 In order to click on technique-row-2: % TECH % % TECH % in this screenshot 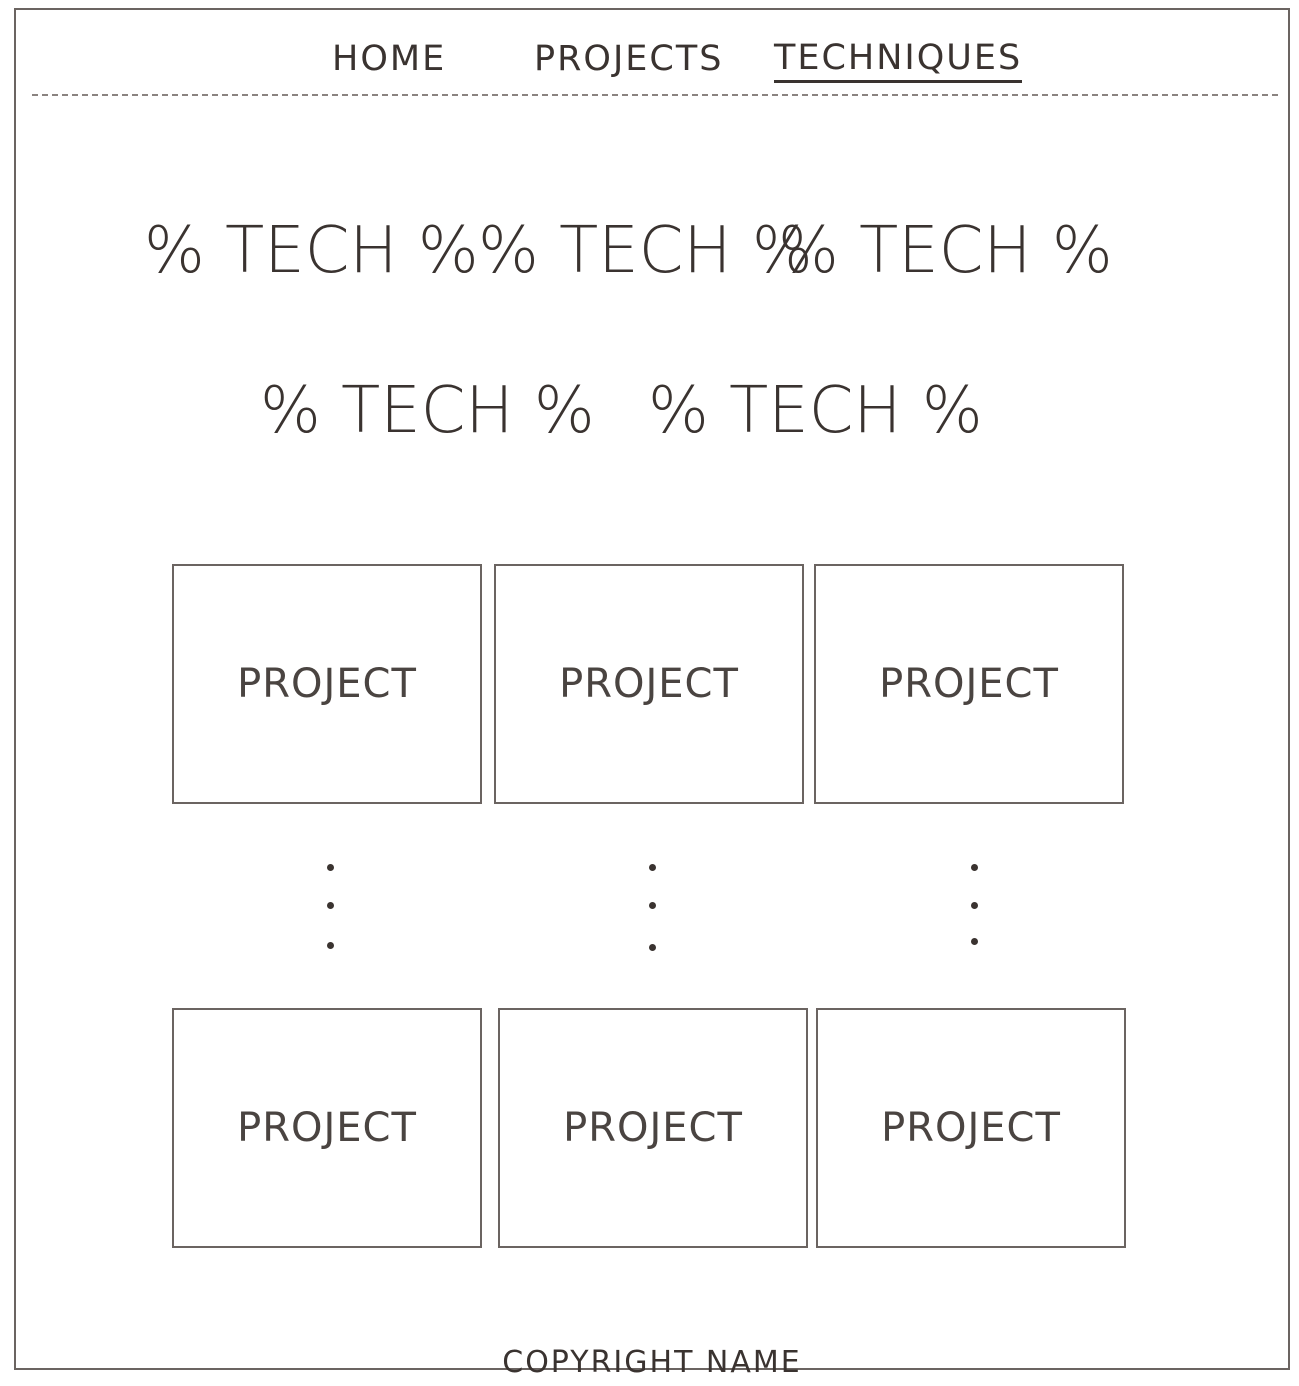, I will do `click(652, 411)`.